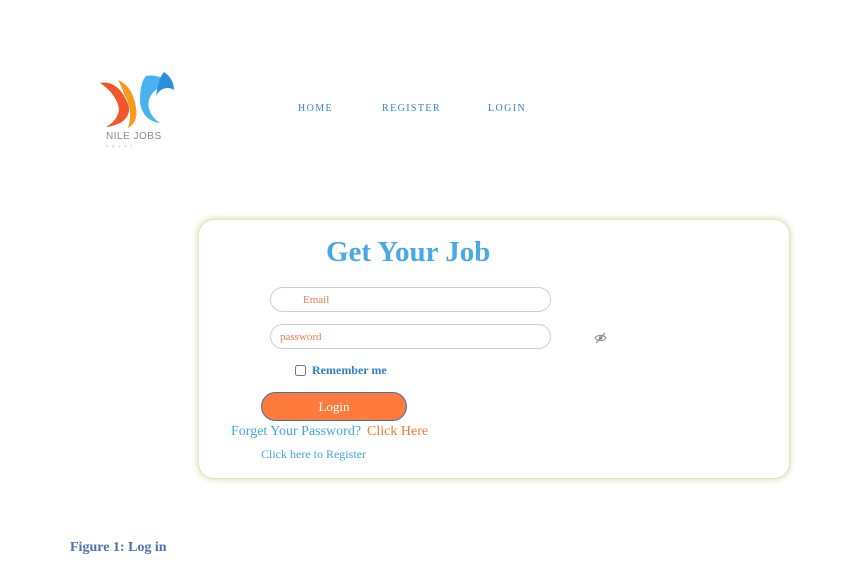  I want to click on forgot-password-text: Forget Your Password?, so click(296, 431).